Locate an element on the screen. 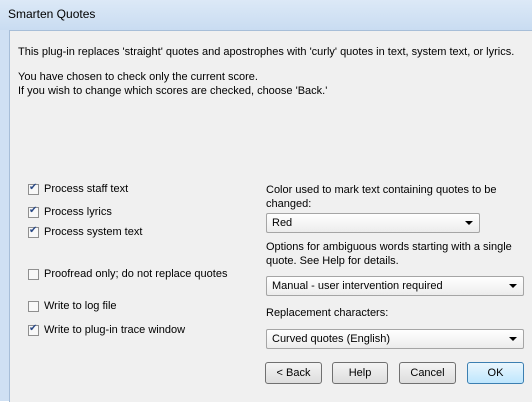 Image resolution: width=532 pixels, height=402 pixels. proofread-only-label: Proofread only; do not replace quotes is located at coordinates (135, 274).